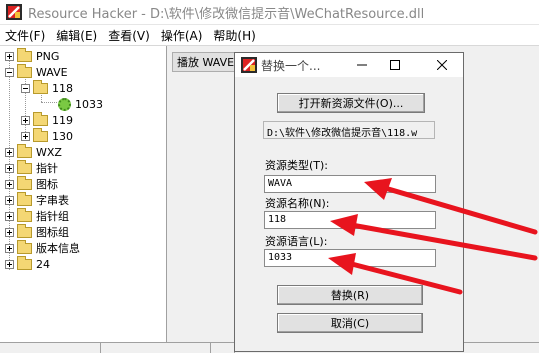  Describe the element at coordinates (350, 323) in the screenshot. I see `cancel-button: 取消(C)` at that location.